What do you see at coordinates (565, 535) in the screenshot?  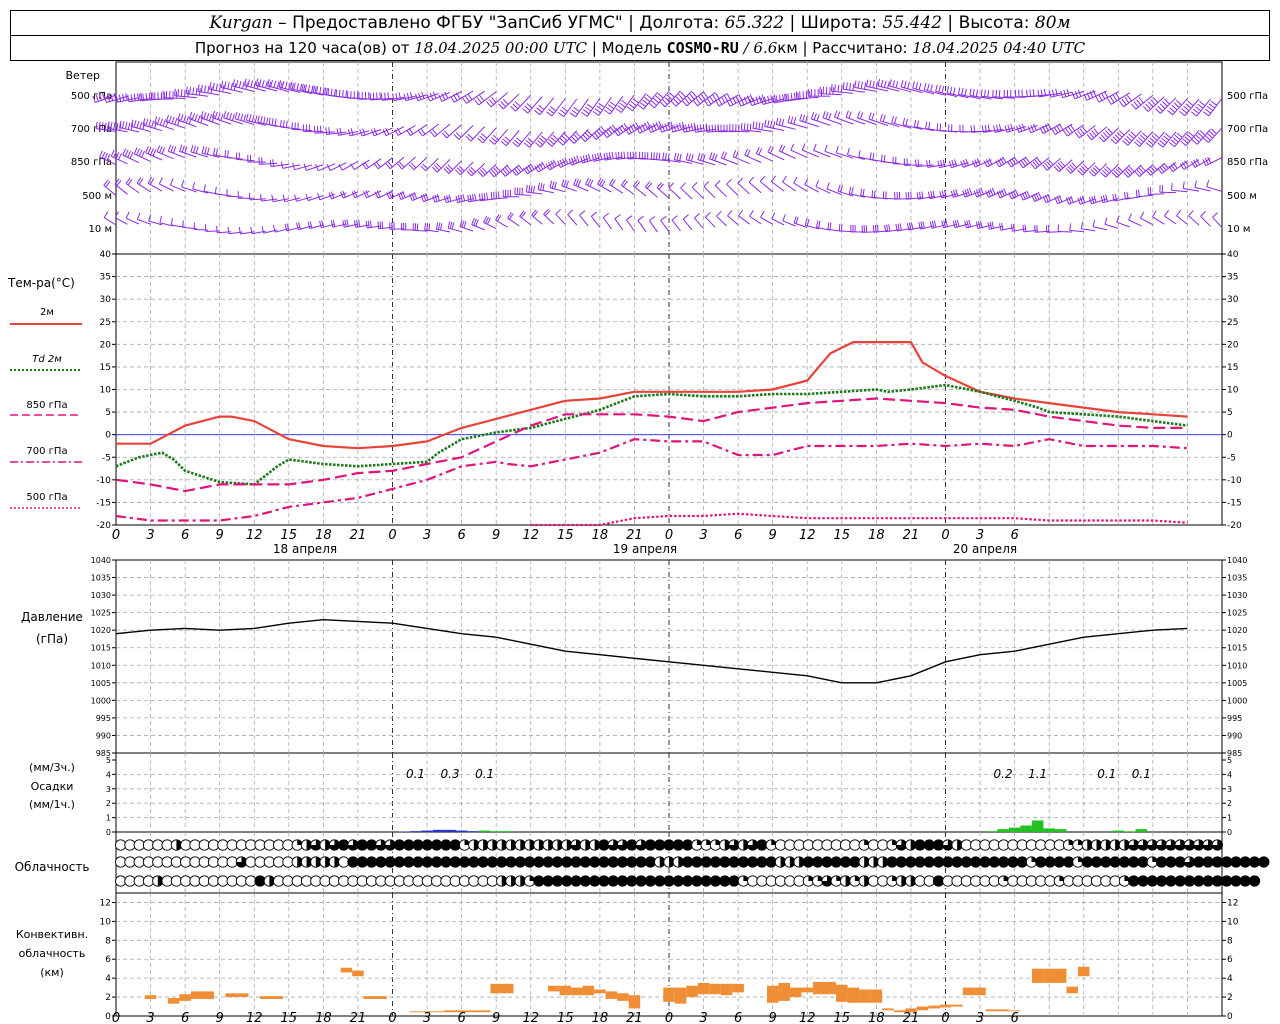 I see `x-axis-hours-top: 0 3 6 9 12 15 18 21 0 3 6 9 12 15 18 21 0 3 6 9 12 15 18 21 0 3 6` at bounding box center [565, 535].